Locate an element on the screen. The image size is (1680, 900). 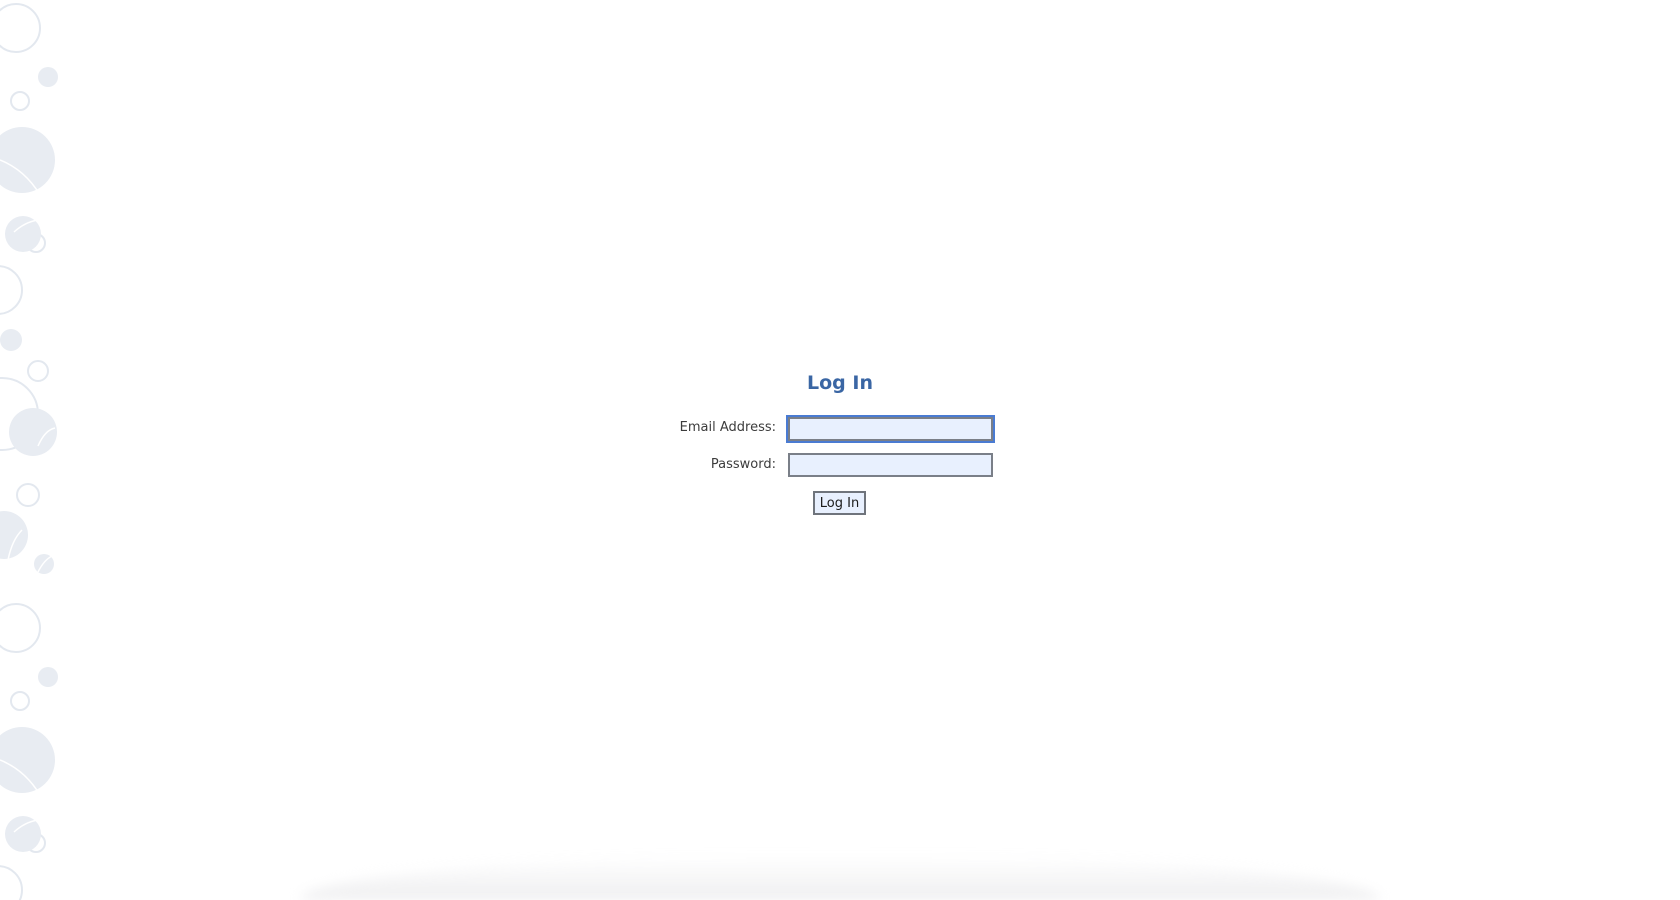
email-label: Email Address: is located at coordinates (727, 427).